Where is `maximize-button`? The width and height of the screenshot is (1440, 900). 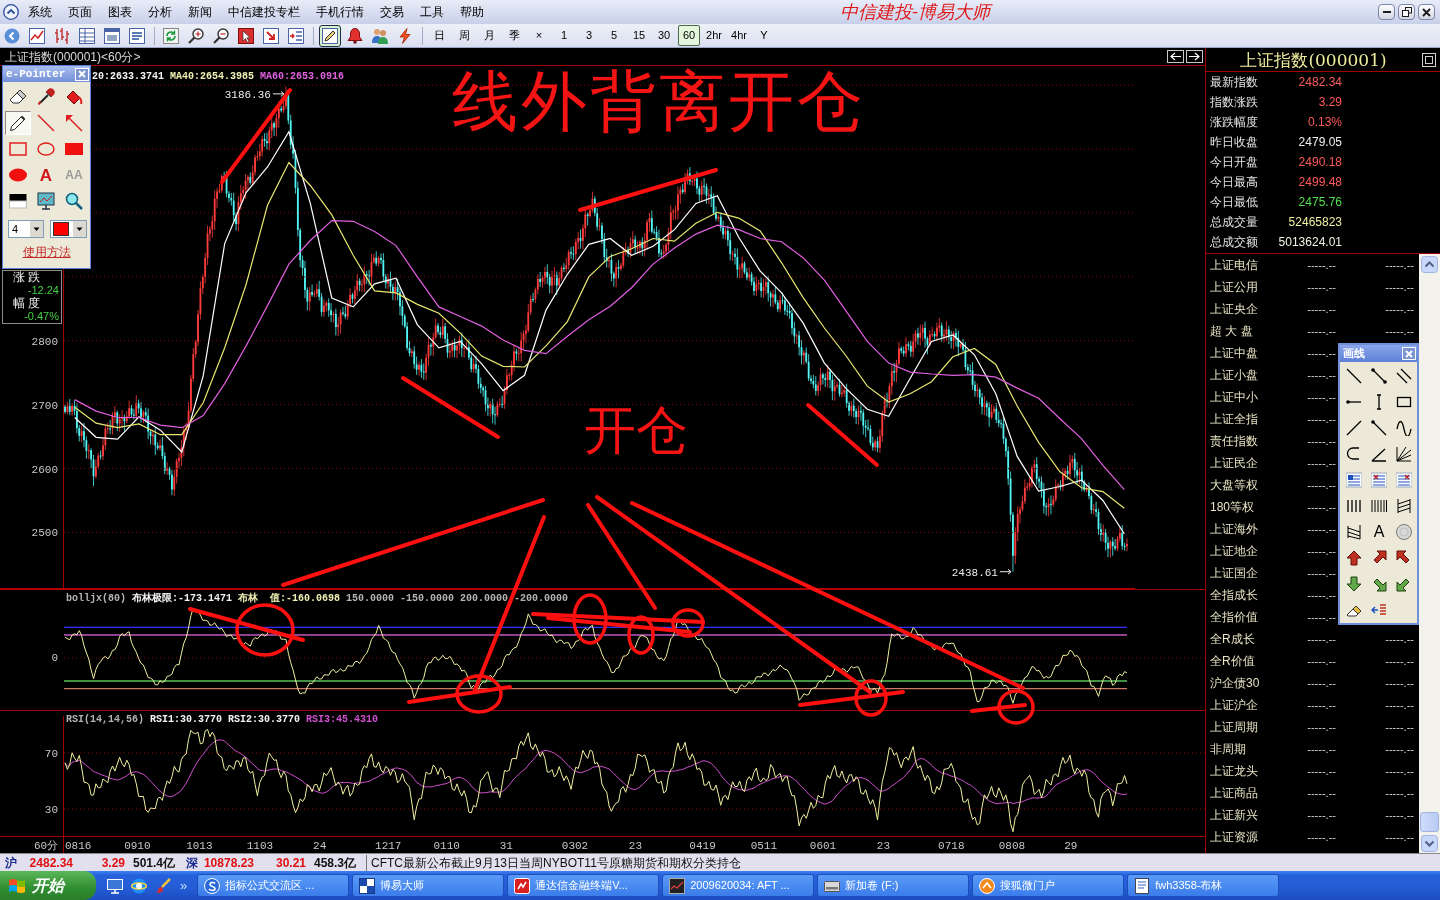
maximize-button is located at coordinates (1429, 59).